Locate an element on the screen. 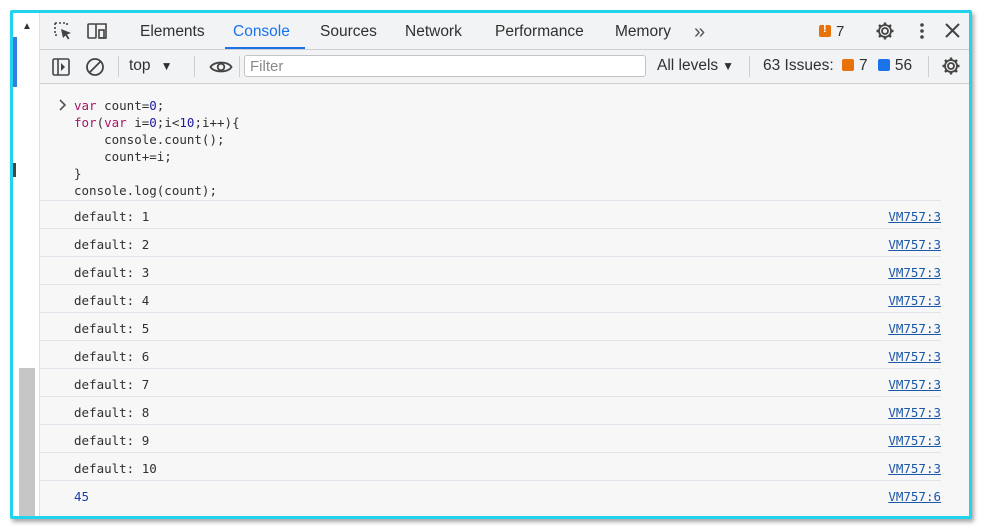 This screenshot has height=529, width=987. code-token: } is located at coordinates (78, 173).